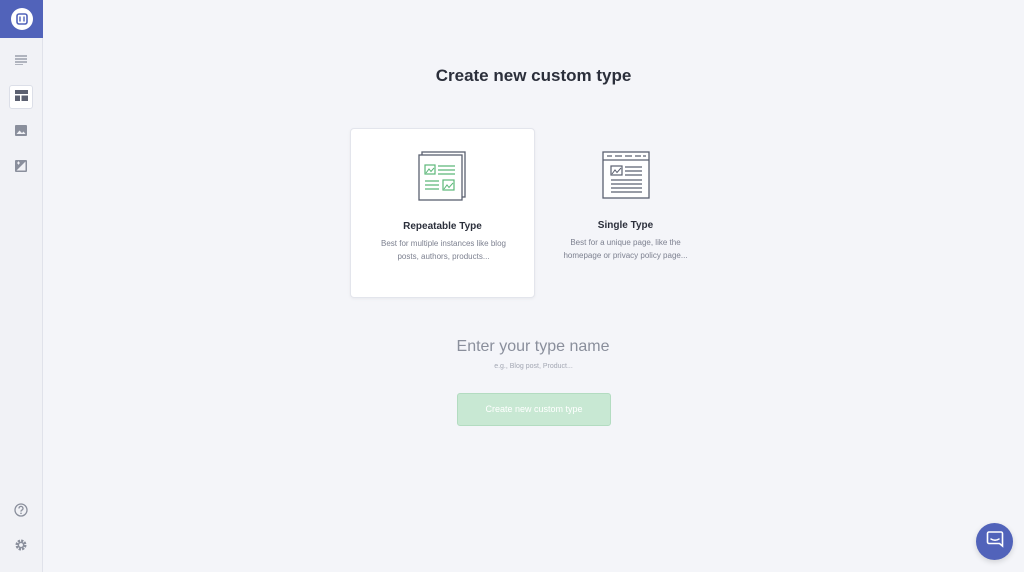 This screenshot has height=572, width=1024. What do you see at coordinates (442, 226) in the screenshot?
I see `repeatable-type-title: Repeatable Type` at bounding box center [442, 226].